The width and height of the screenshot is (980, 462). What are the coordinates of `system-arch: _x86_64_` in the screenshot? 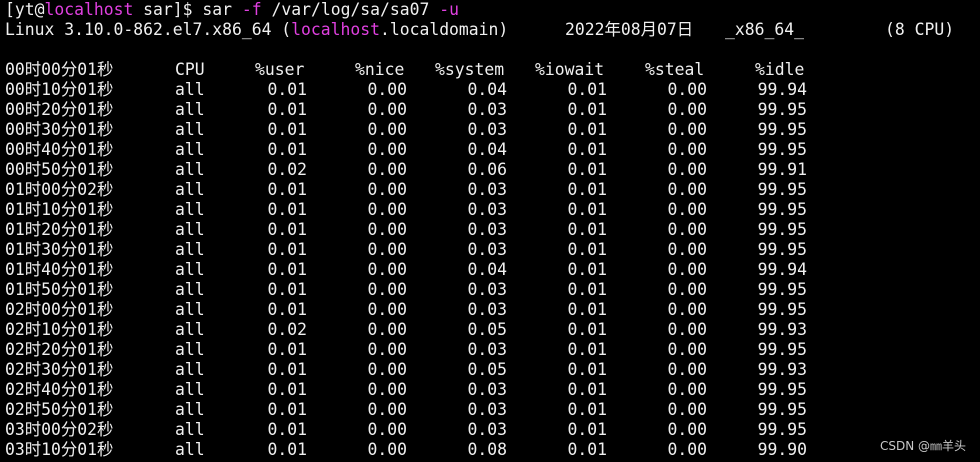 It's located at (764, 29).